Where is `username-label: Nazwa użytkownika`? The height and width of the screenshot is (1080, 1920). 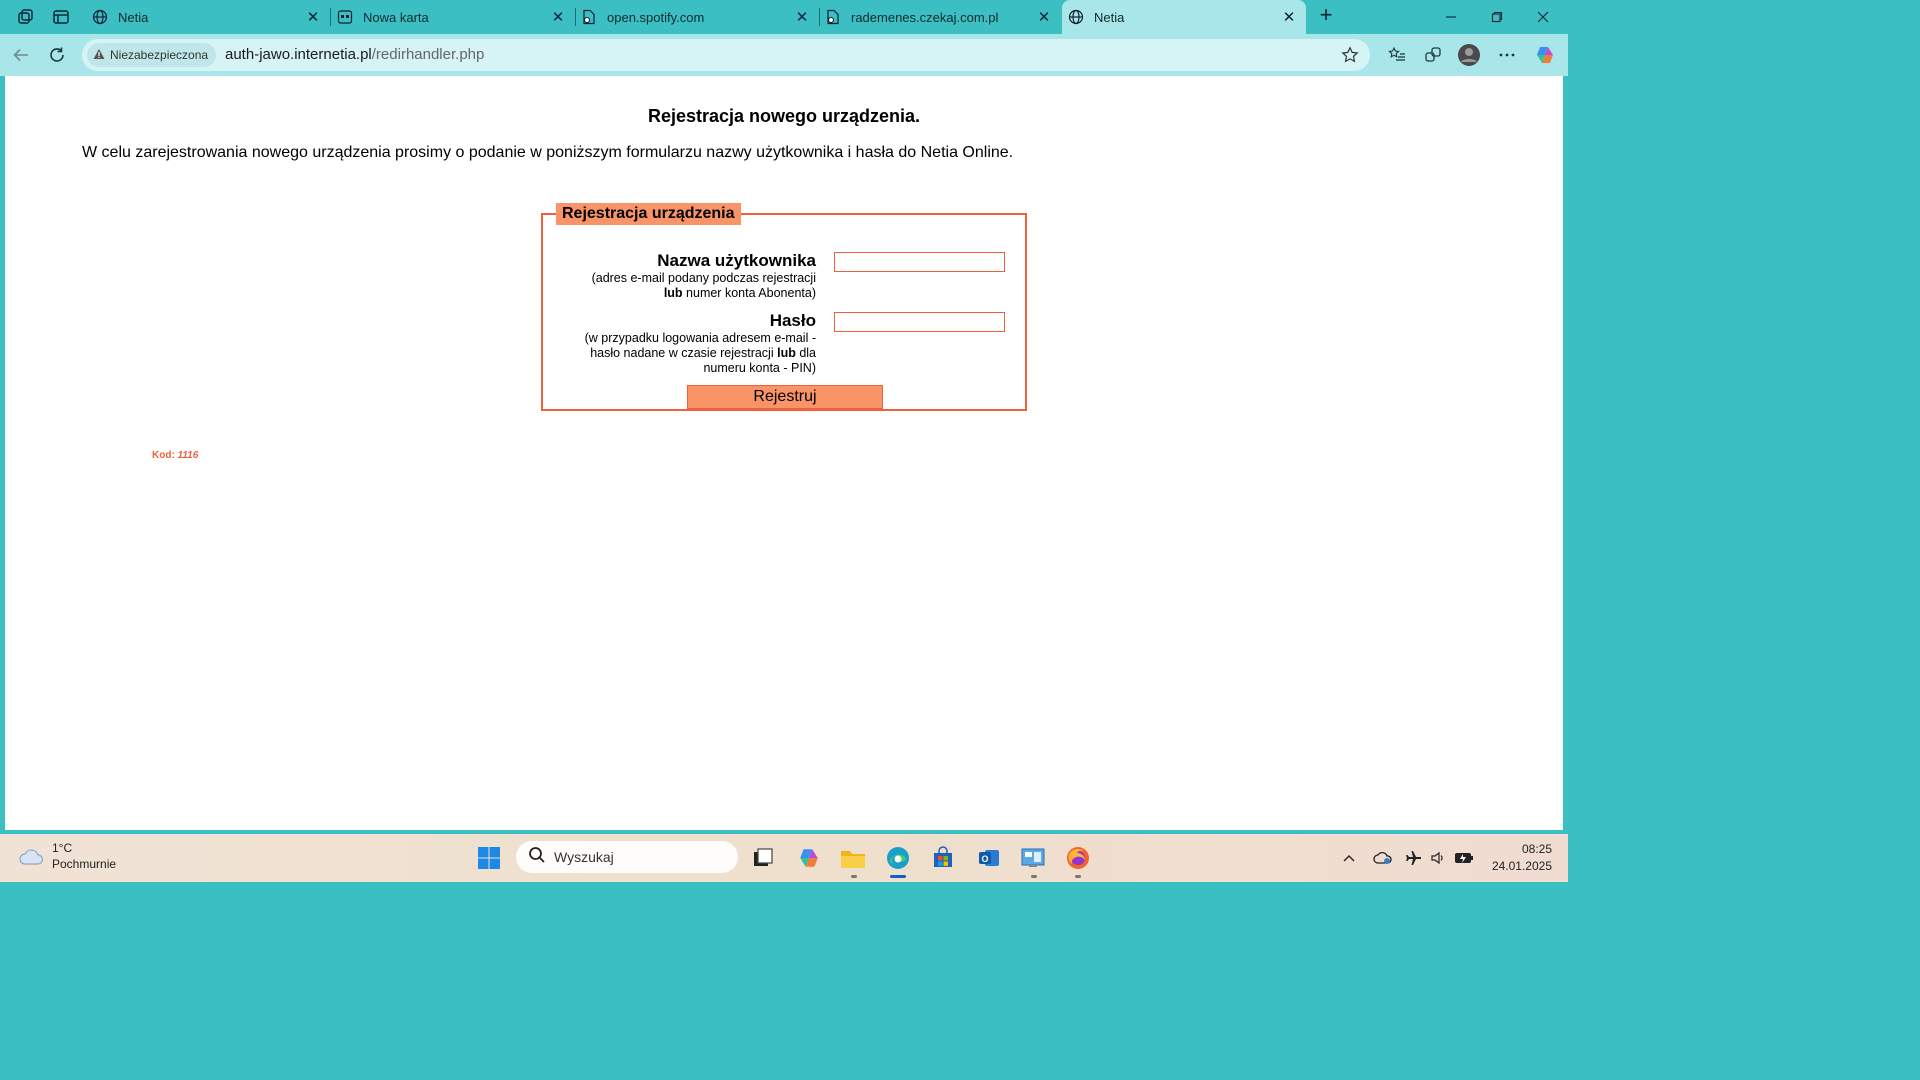
username-label: Nazwa użytkownika is located at coordinates (736, 260).